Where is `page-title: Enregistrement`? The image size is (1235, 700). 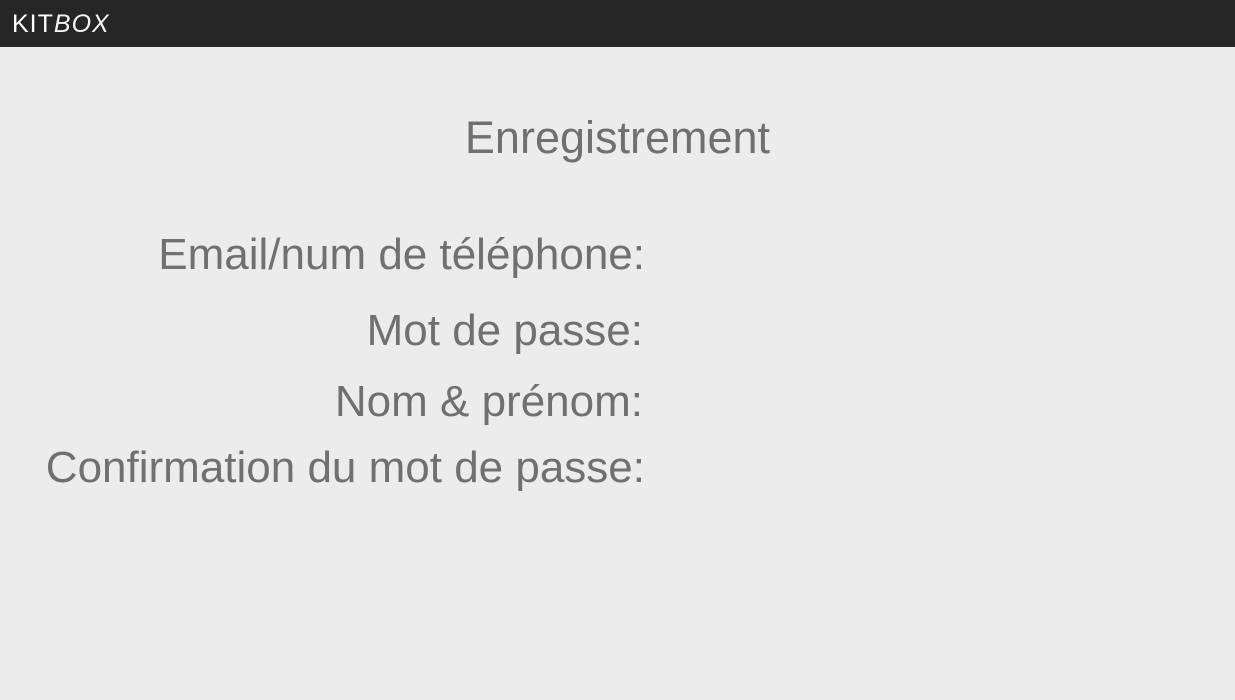
page-title: Enregistrement is located at coordinates (617, 137).